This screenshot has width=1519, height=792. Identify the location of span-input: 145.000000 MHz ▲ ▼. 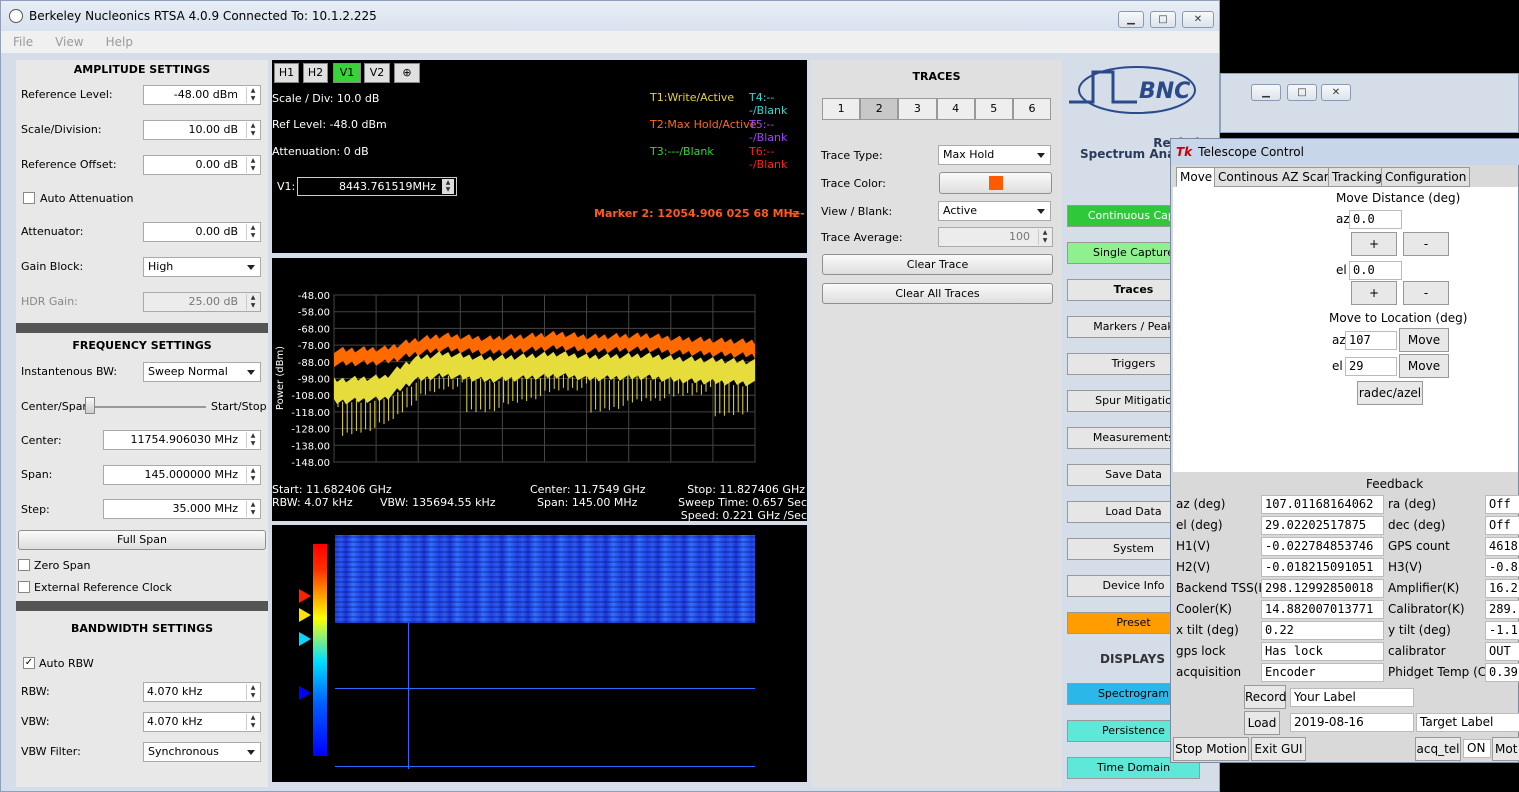
(182, 475).